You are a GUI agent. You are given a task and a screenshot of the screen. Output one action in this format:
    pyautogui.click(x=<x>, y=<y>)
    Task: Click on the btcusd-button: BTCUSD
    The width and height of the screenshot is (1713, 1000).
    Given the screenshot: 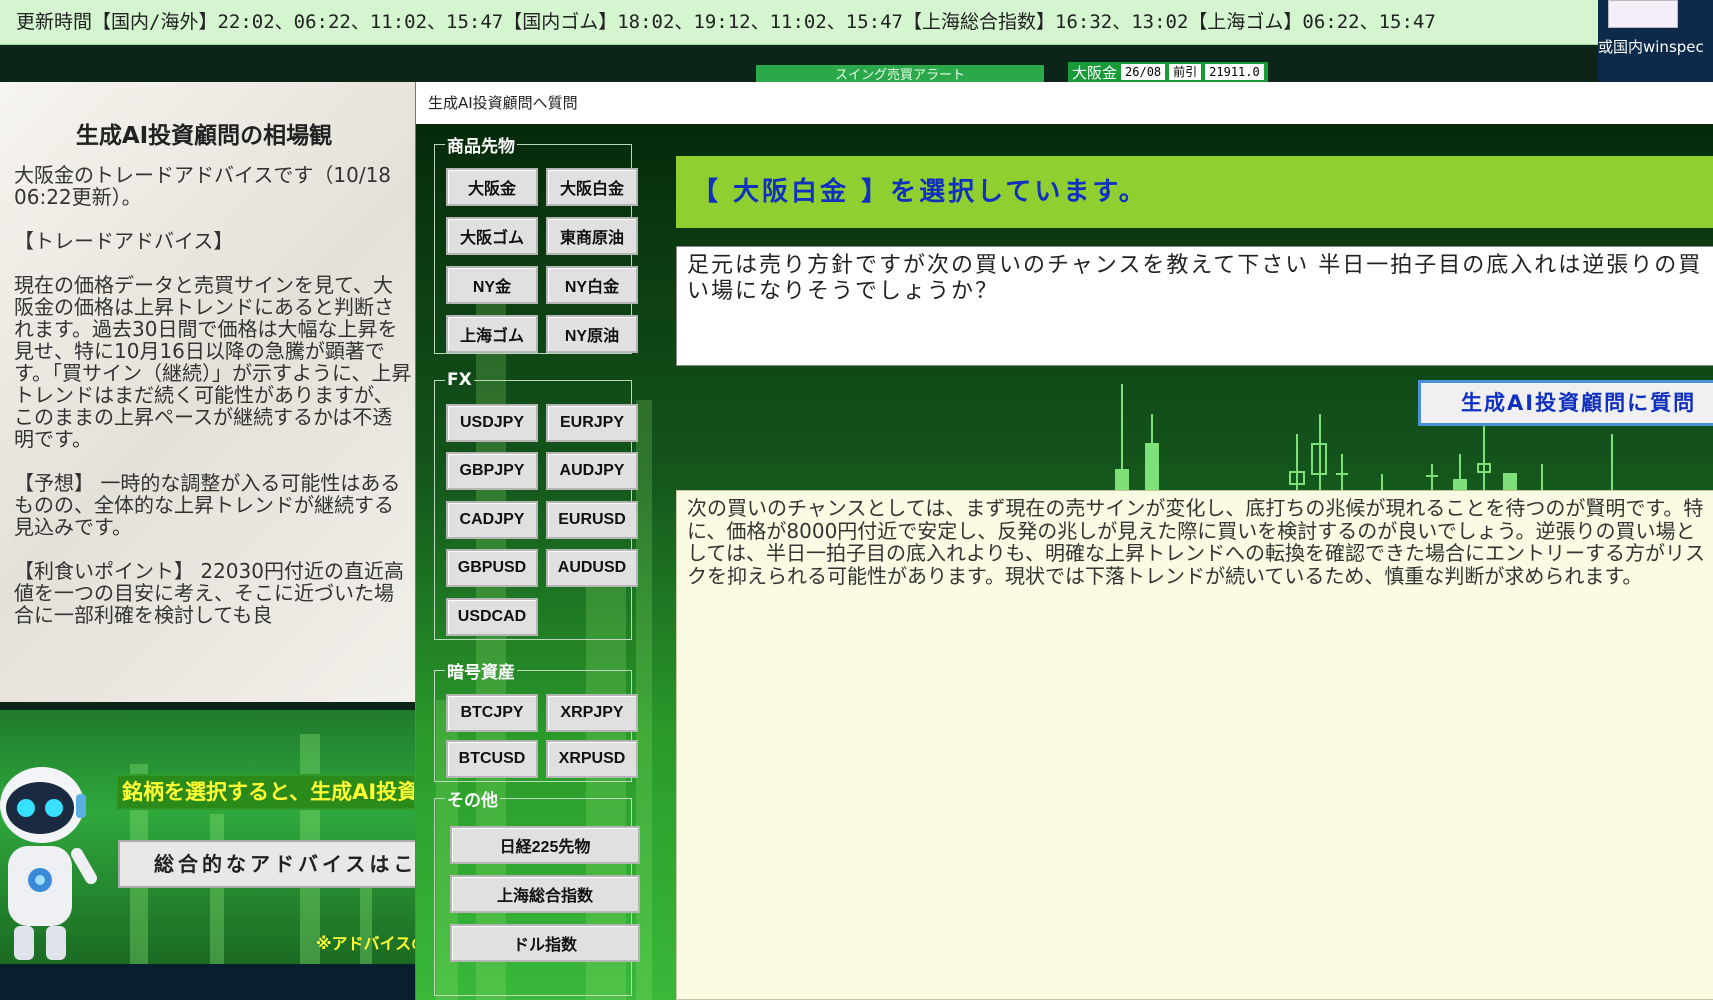 What is the action you would take?
    pyautogui.click(x=492, y=759)
    